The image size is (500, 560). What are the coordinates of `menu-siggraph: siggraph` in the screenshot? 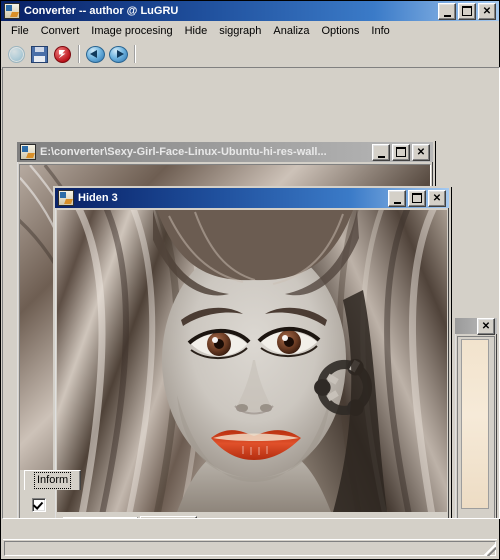 It's located at (240, 31).